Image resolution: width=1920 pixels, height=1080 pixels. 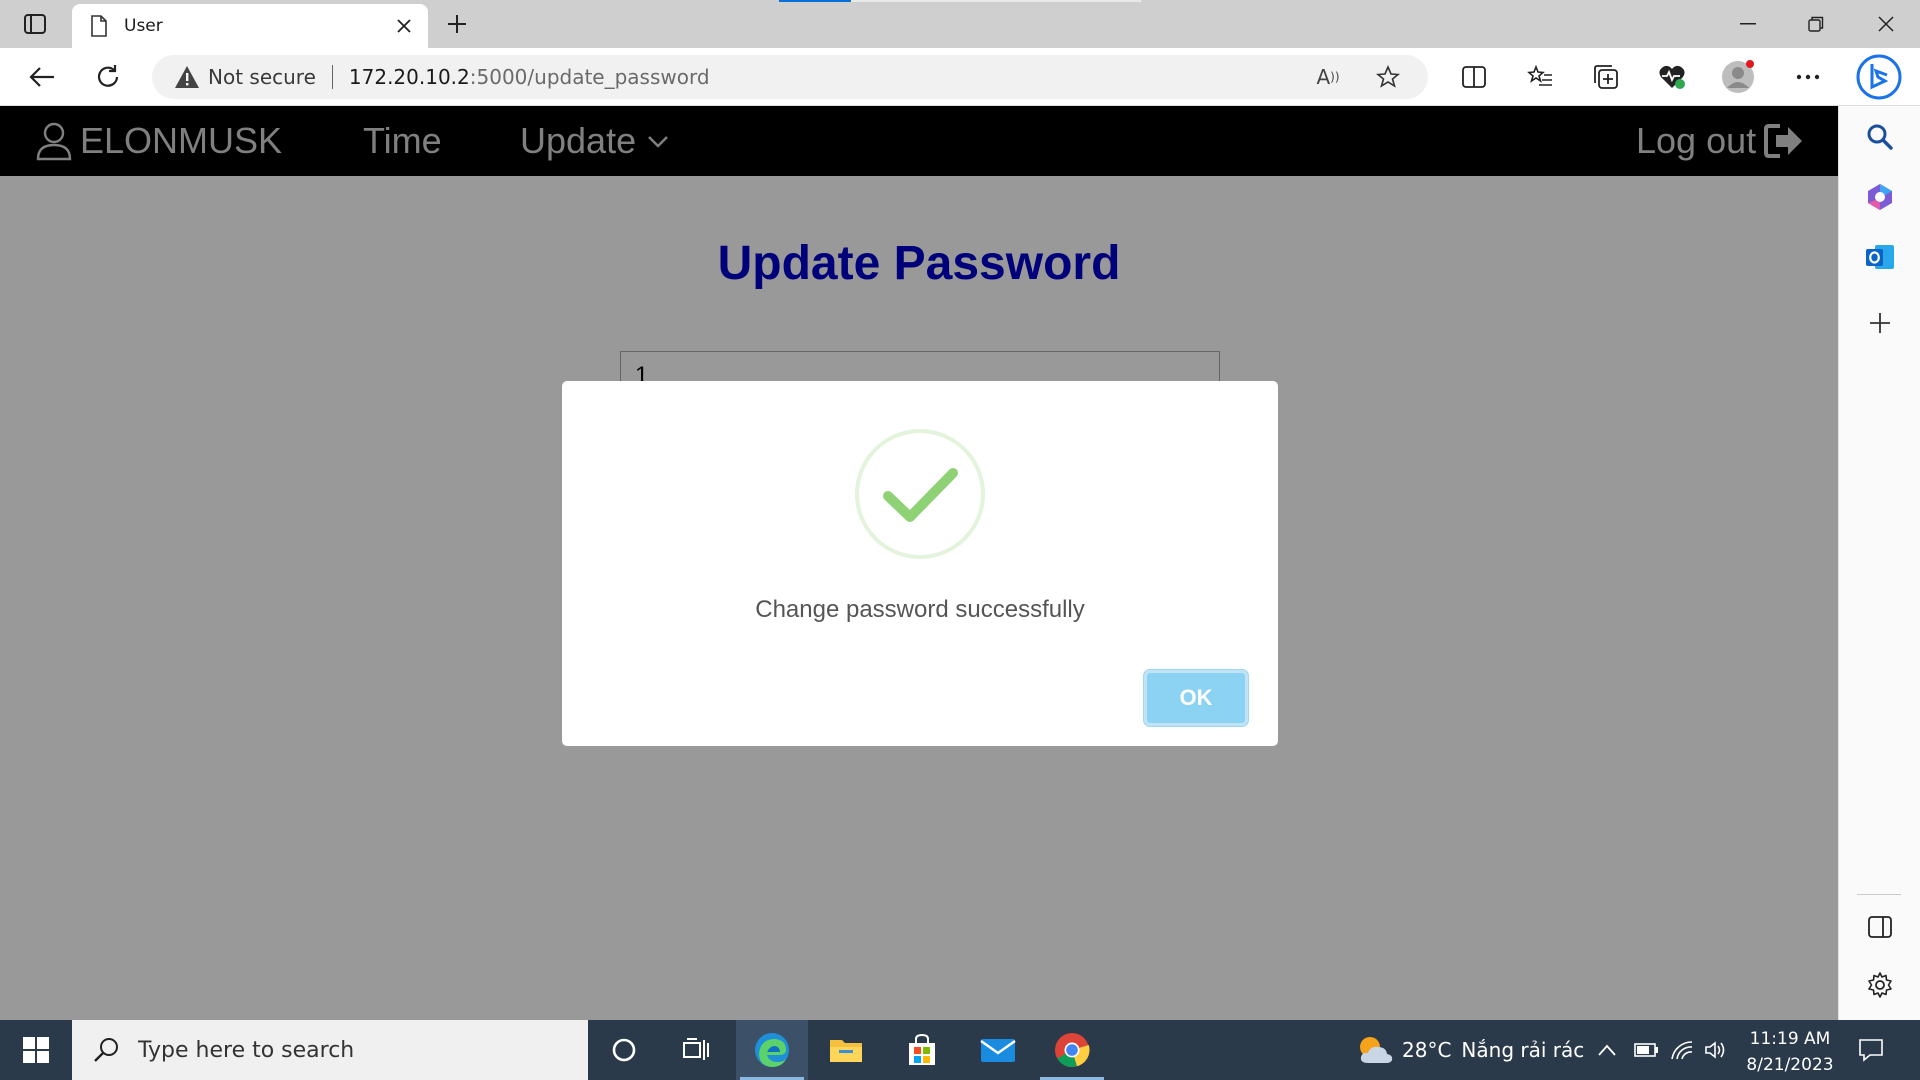 I want to click on add-favorite-star-icon, so click(x=1388, y=77).